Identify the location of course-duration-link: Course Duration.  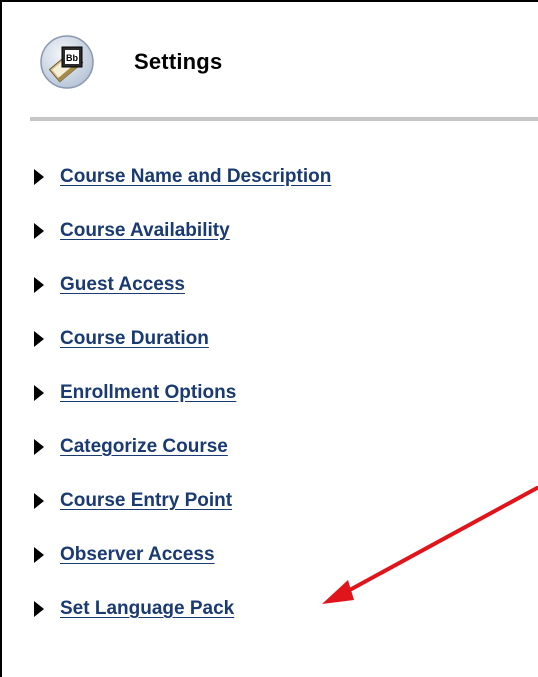
(134, 339).